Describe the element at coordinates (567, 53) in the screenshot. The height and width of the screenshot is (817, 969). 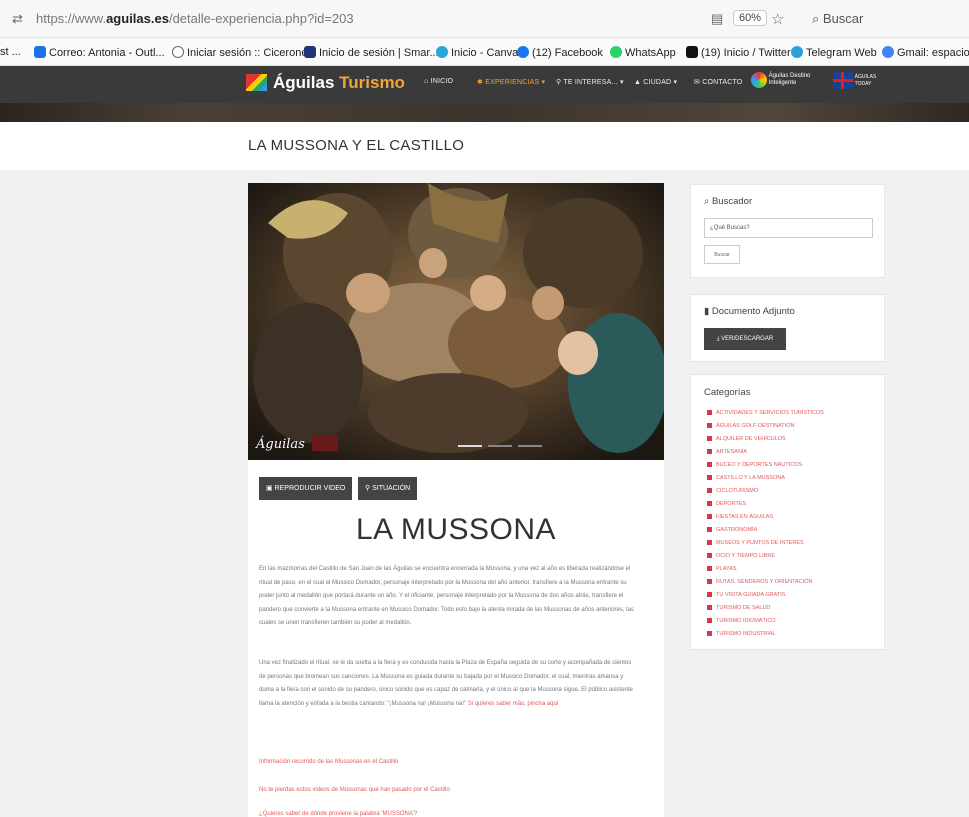
I see `bookmark-label: (12) Facebook` at that location.